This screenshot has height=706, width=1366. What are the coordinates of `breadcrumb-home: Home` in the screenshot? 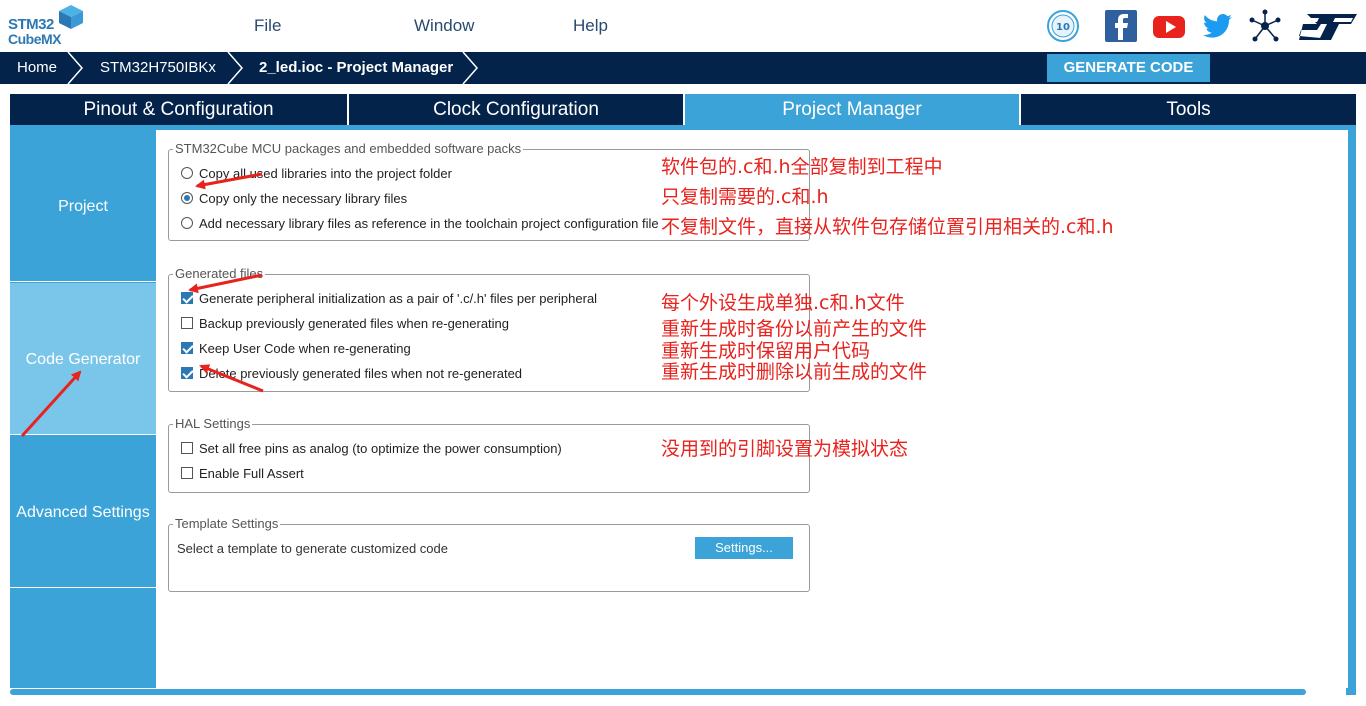 It's located at (37, 68).